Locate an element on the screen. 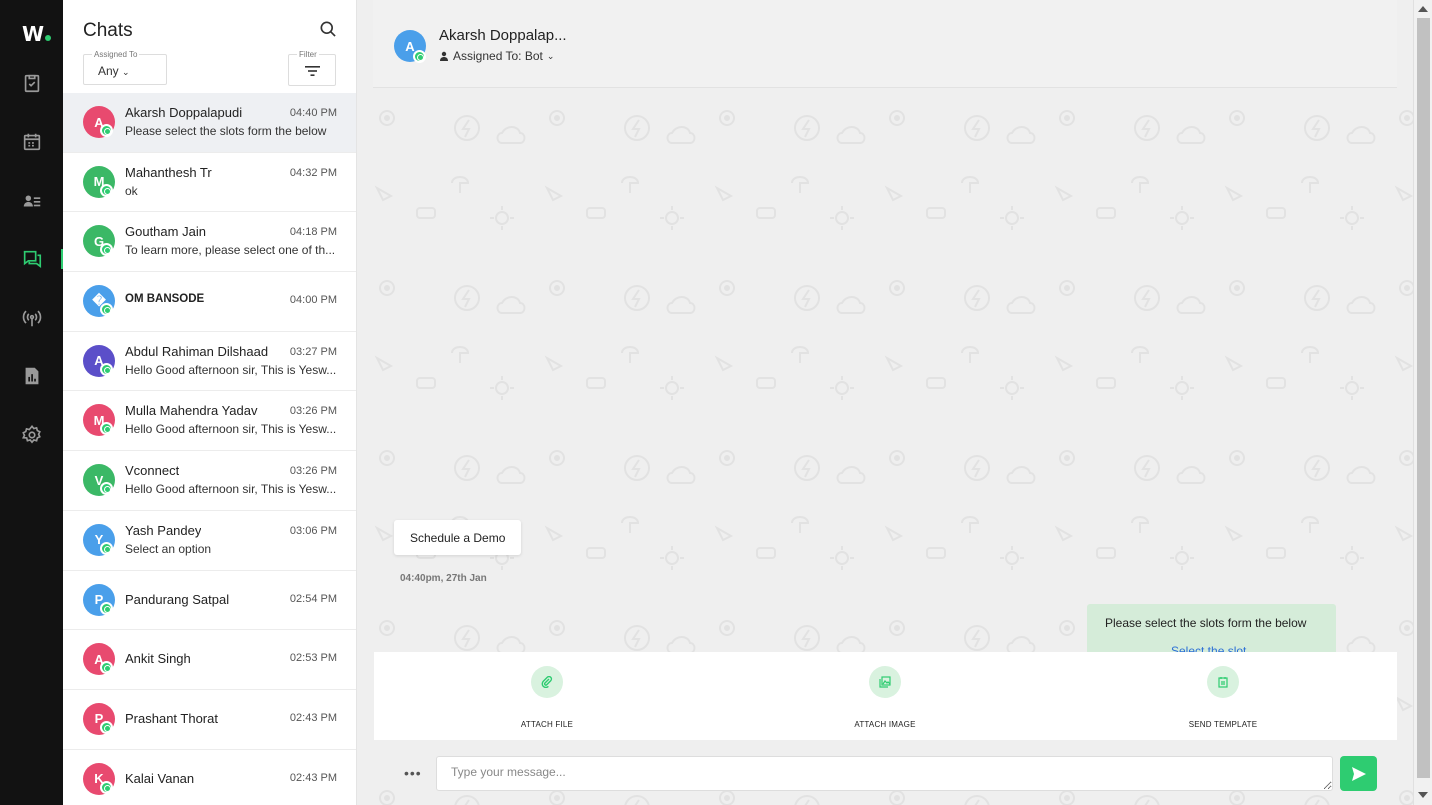 The width and height of the screenshot is (1432, 805). chat-name: Kalai Vanan is located at coordinates (160, 778).